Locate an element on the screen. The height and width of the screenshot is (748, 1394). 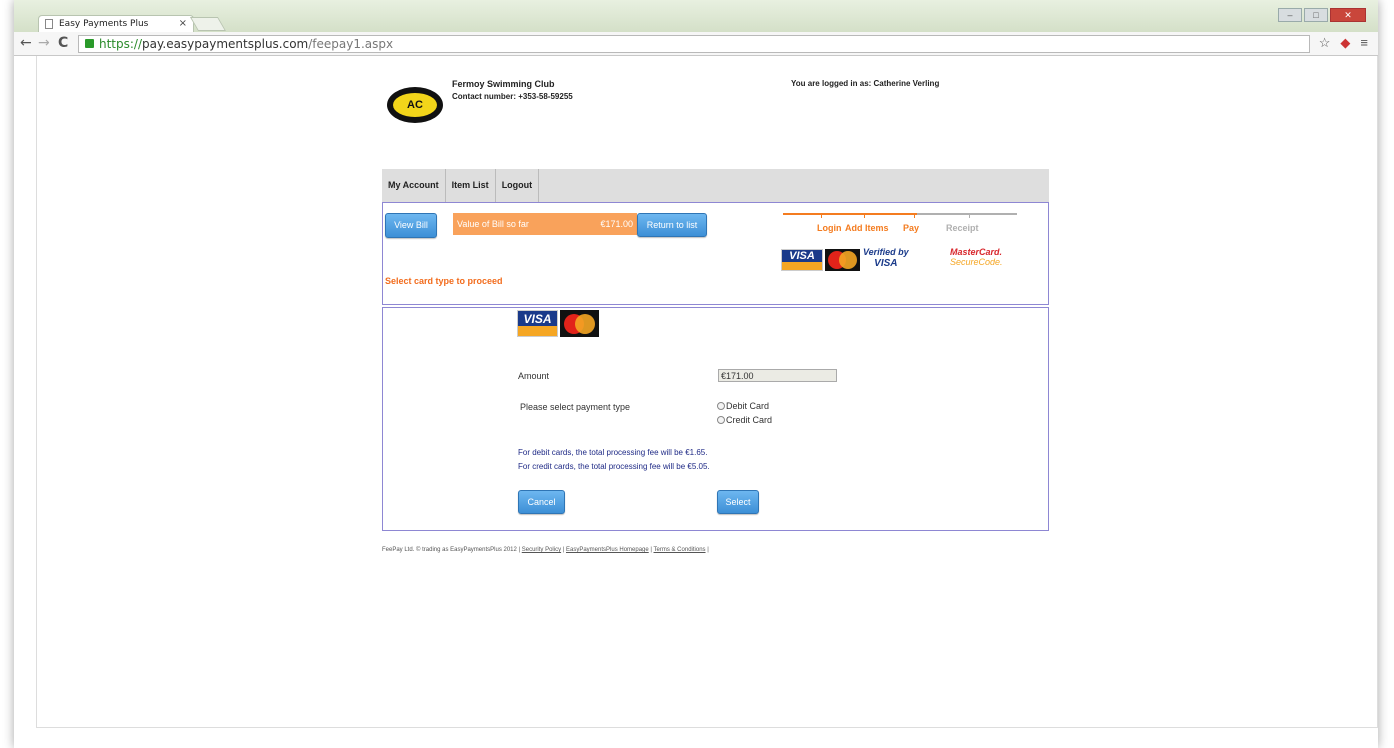
club-contact: Contact number: +353-58-59255 is located at coordinates (512, 96).